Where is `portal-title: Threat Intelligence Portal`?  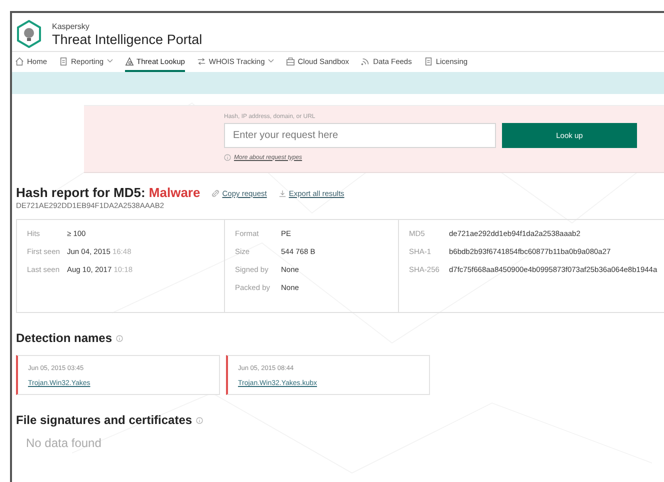
portal-title: Threat Intelligence Portal is located at coordinates (127, 39).